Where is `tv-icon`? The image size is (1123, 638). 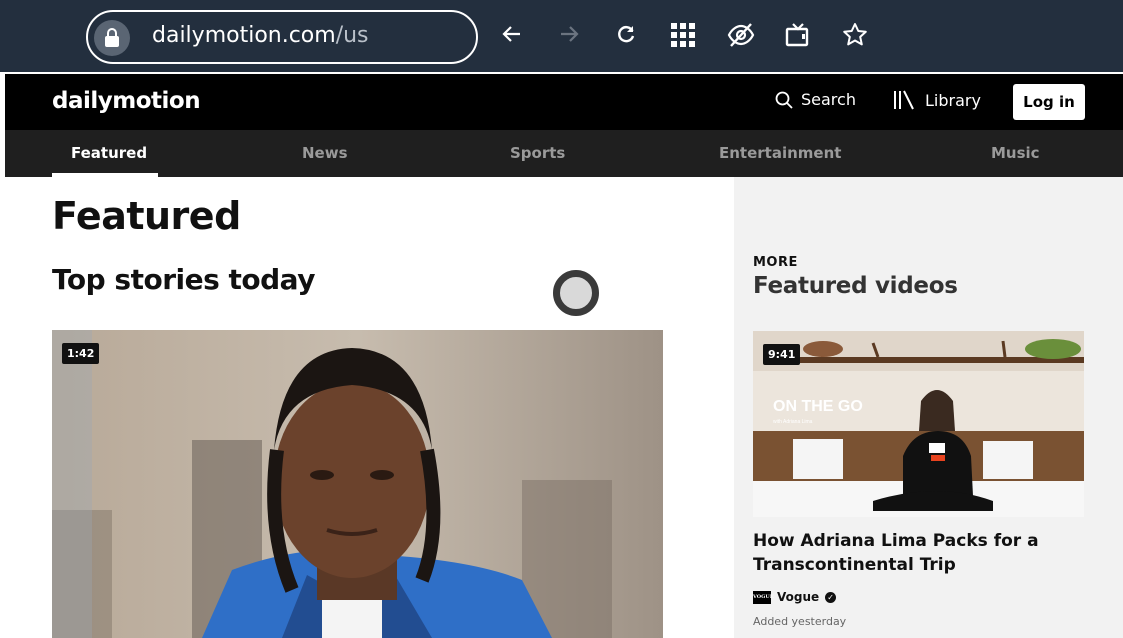
tv-icon is located at coordinates (799, 36).